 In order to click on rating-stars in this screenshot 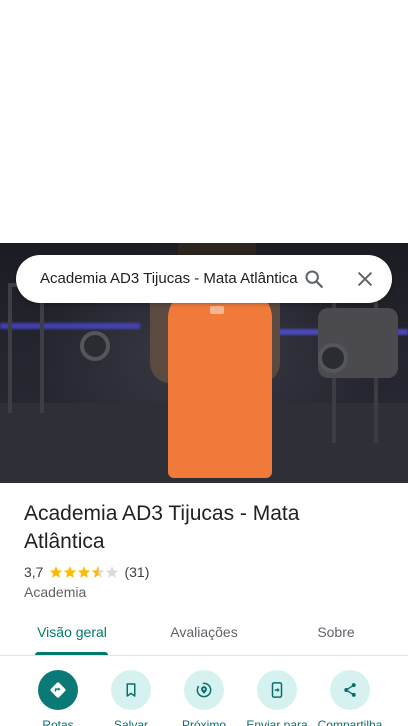, I will do `click(84, 572)`.